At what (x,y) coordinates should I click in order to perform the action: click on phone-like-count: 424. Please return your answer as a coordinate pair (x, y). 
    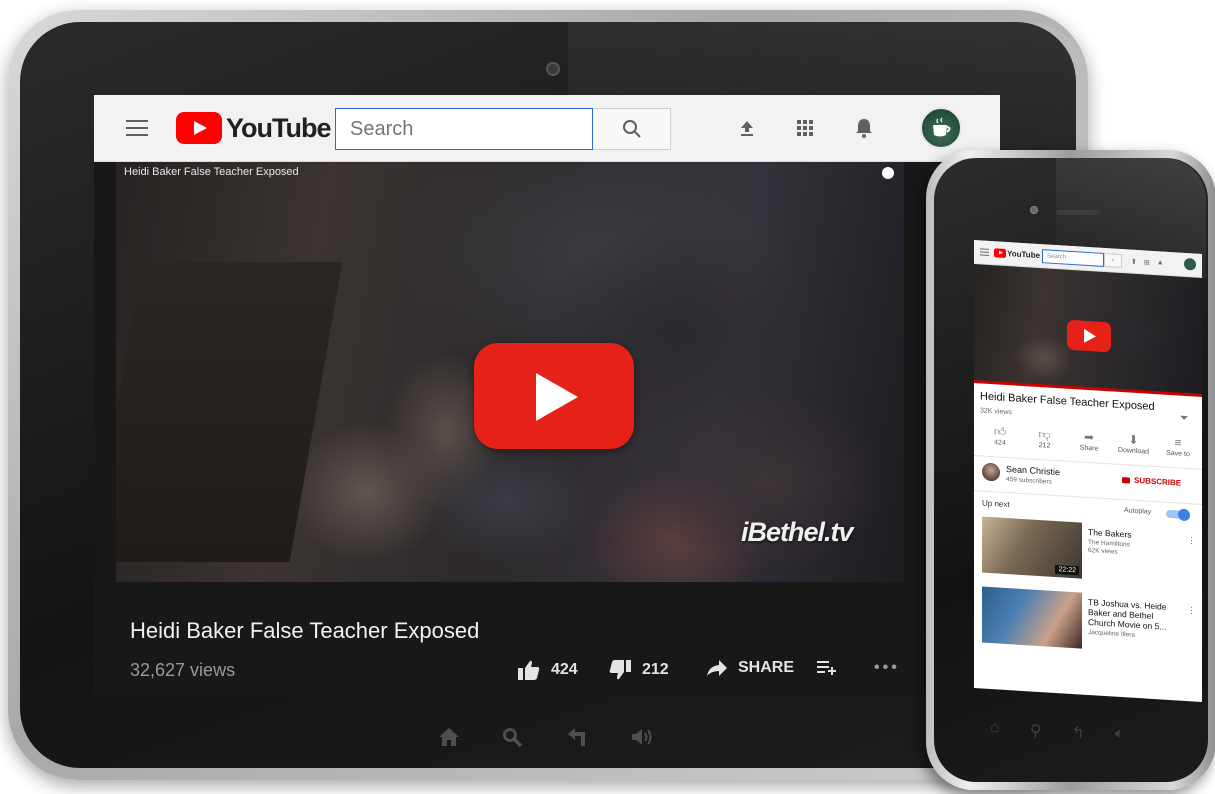
    Looking at the image, I should click on (1000, 443).